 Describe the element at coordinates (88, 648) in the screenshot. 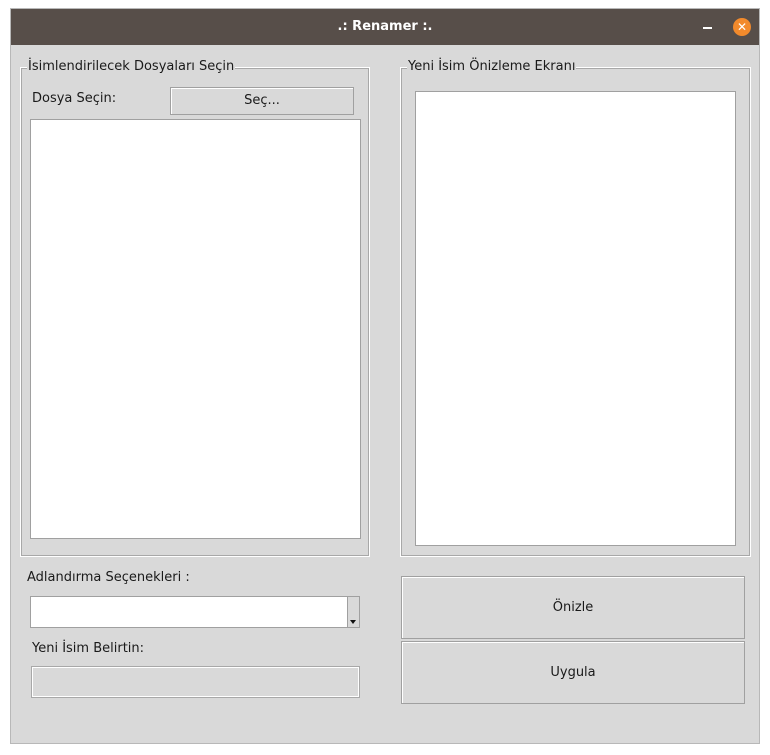

I see `new-name-label: Yeni İsim Belirtin:` at that location.